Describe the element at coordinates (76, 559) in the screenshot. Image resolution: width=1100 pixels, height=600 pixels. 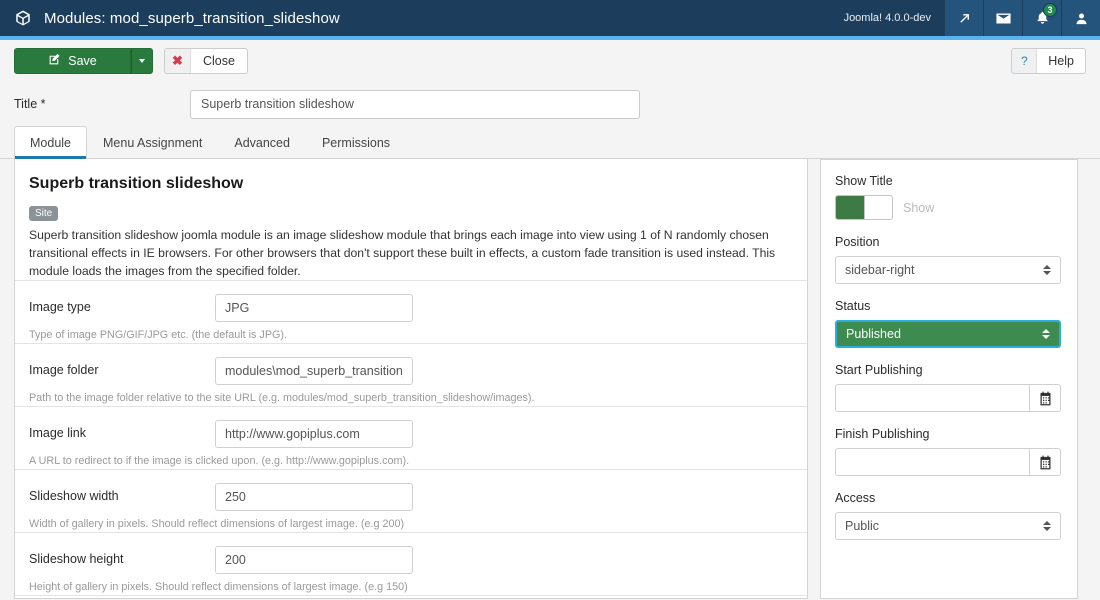
I see `field-label: Slideshow height` at that location.